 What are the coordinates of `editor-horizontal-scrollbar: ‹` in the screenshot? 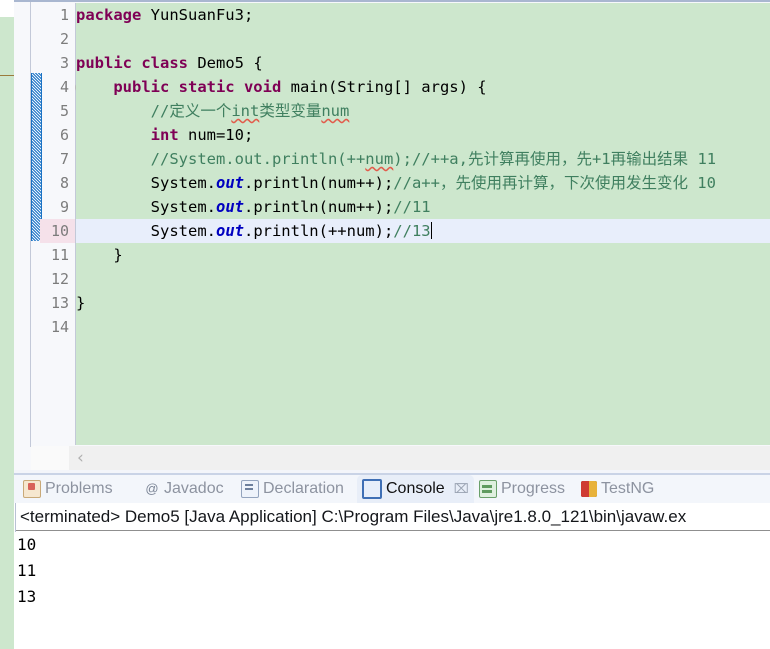 It's located at (400, 458).